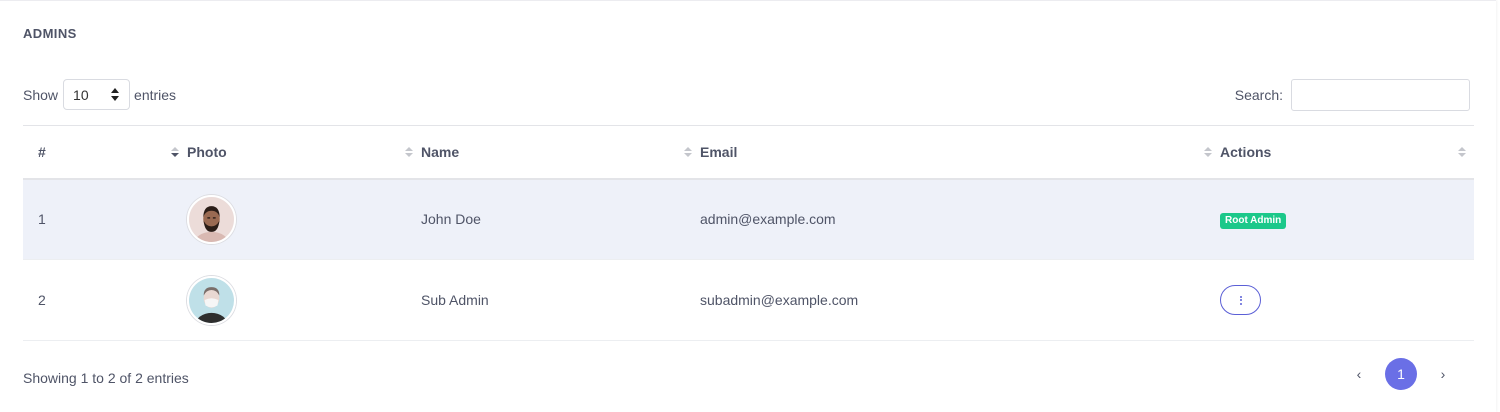 The width and height of the screenshot is (1500, 412). Describe the element at coordinates (155, 94) in the screenshot. I see `entries-label: entries` at that location.